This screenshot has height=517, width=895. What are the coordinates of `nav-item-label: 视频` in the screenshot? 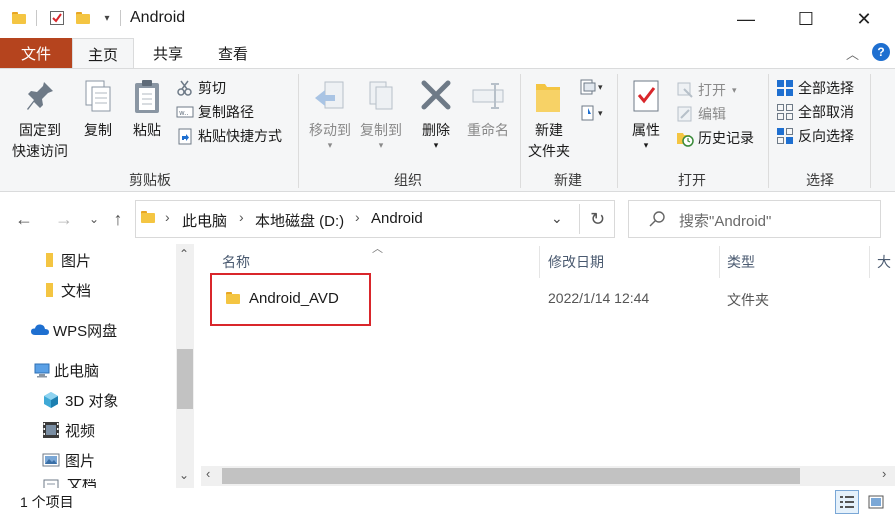 It's located at (80, 431).